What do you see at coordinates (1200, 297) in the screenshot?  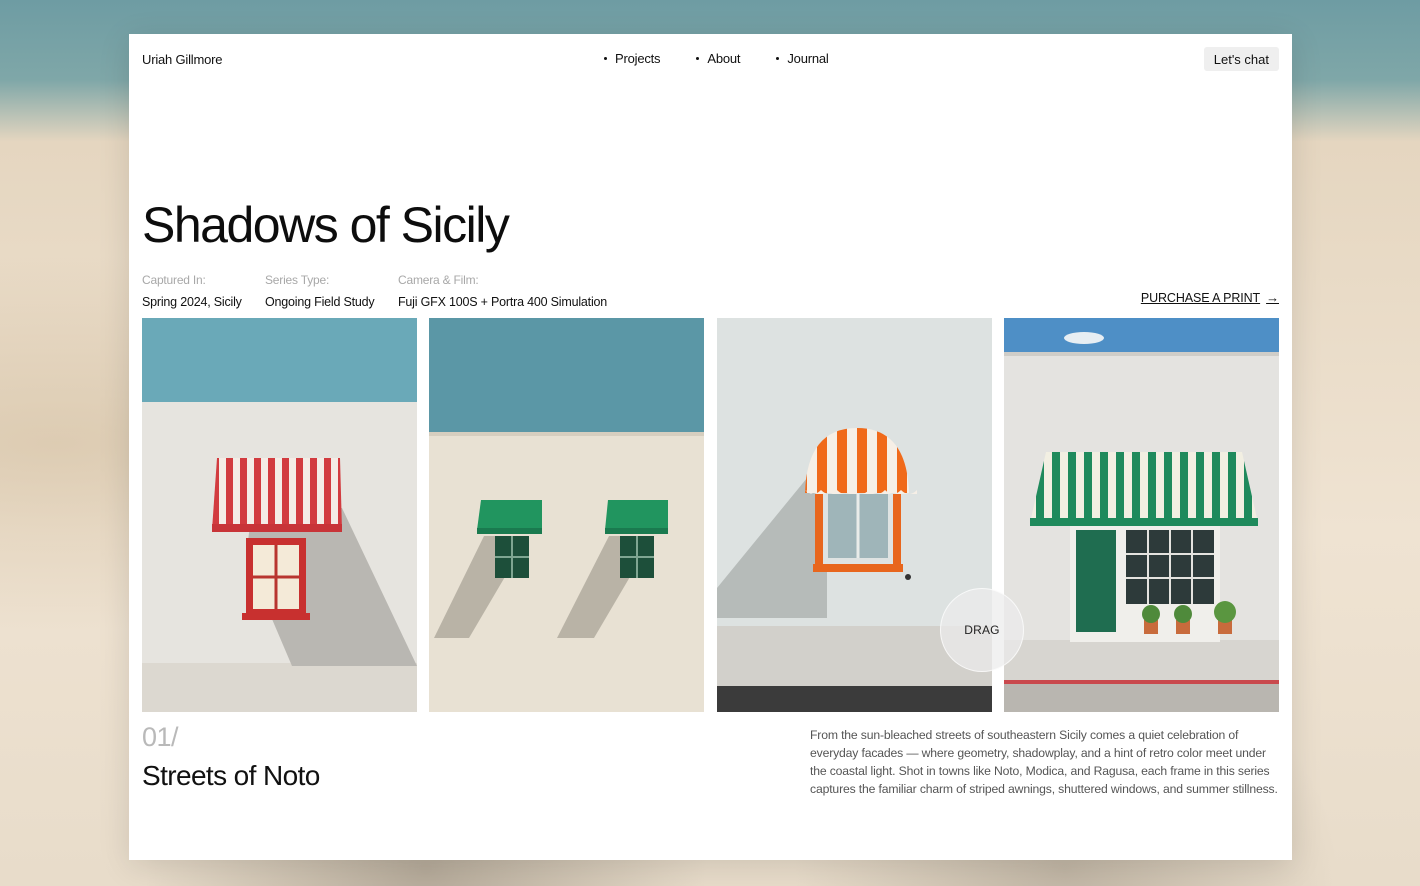 I see `purchase-print-label: PURCHASE A PRINT` at bounding box center [1200, 297].